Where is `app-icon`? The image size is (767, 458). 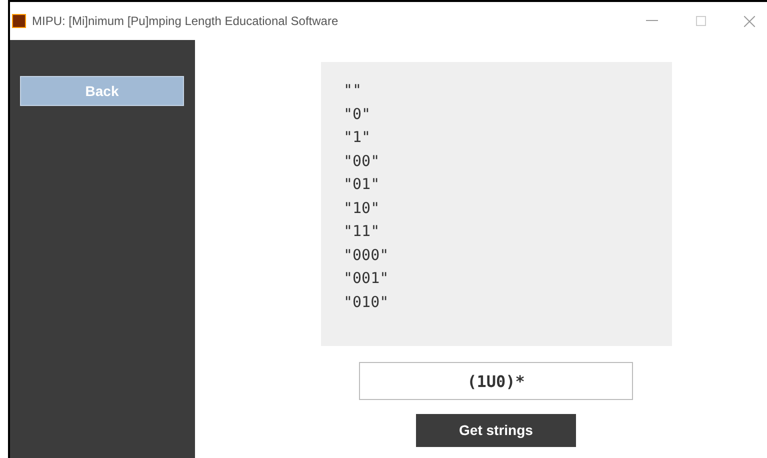 app-icon is located at coordinates (19, 21).